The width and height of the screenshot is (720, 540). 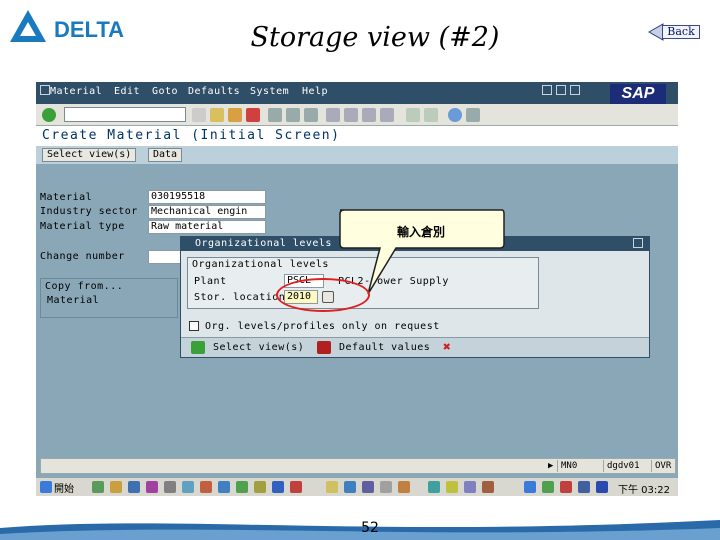 What do you see at coordinates (49, 115) in the screenshot?
I see `enter-icon` at bounding box center [49, 115].